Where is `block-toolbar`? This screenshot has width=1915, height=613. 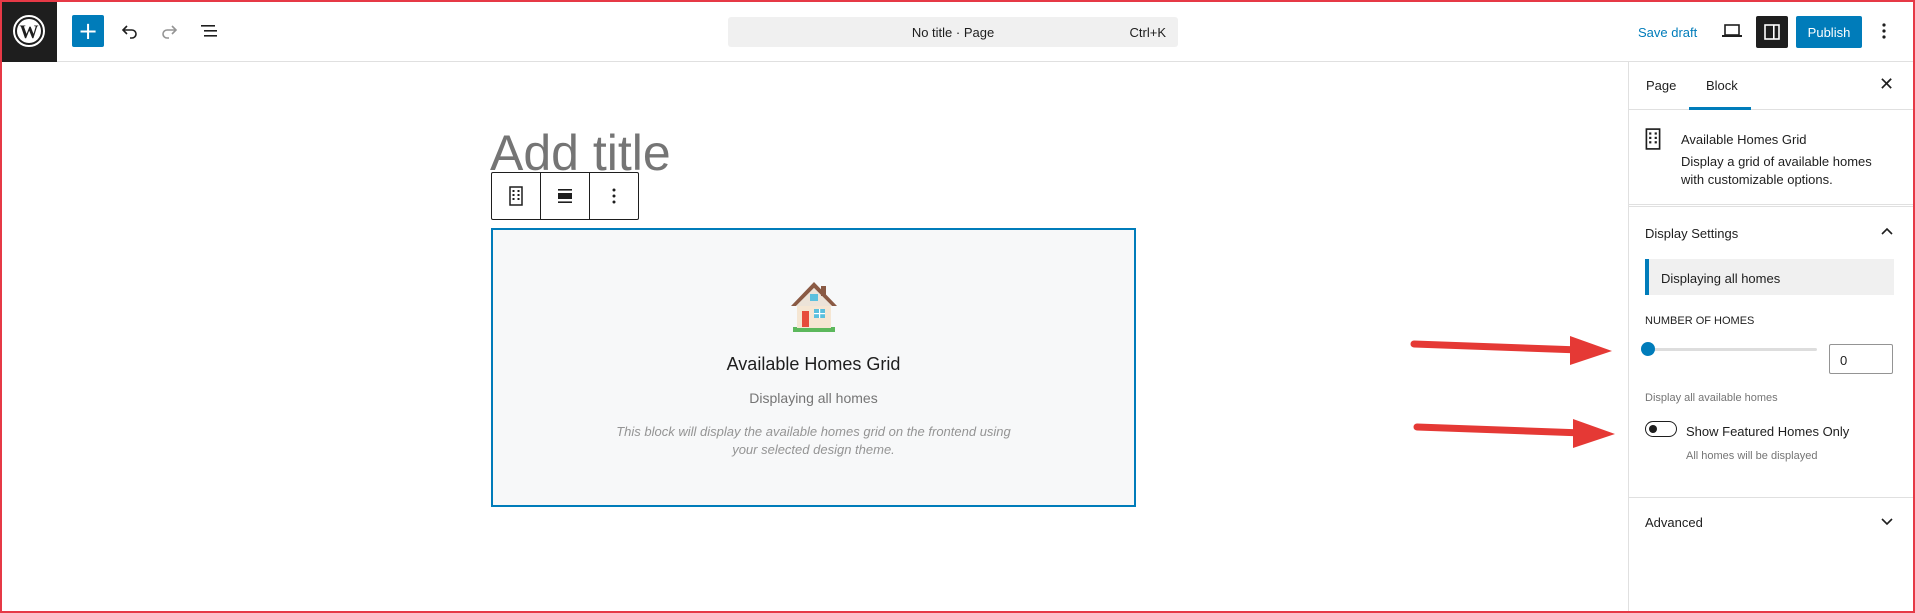
block-toolbar is located at coordinates (565, 196).